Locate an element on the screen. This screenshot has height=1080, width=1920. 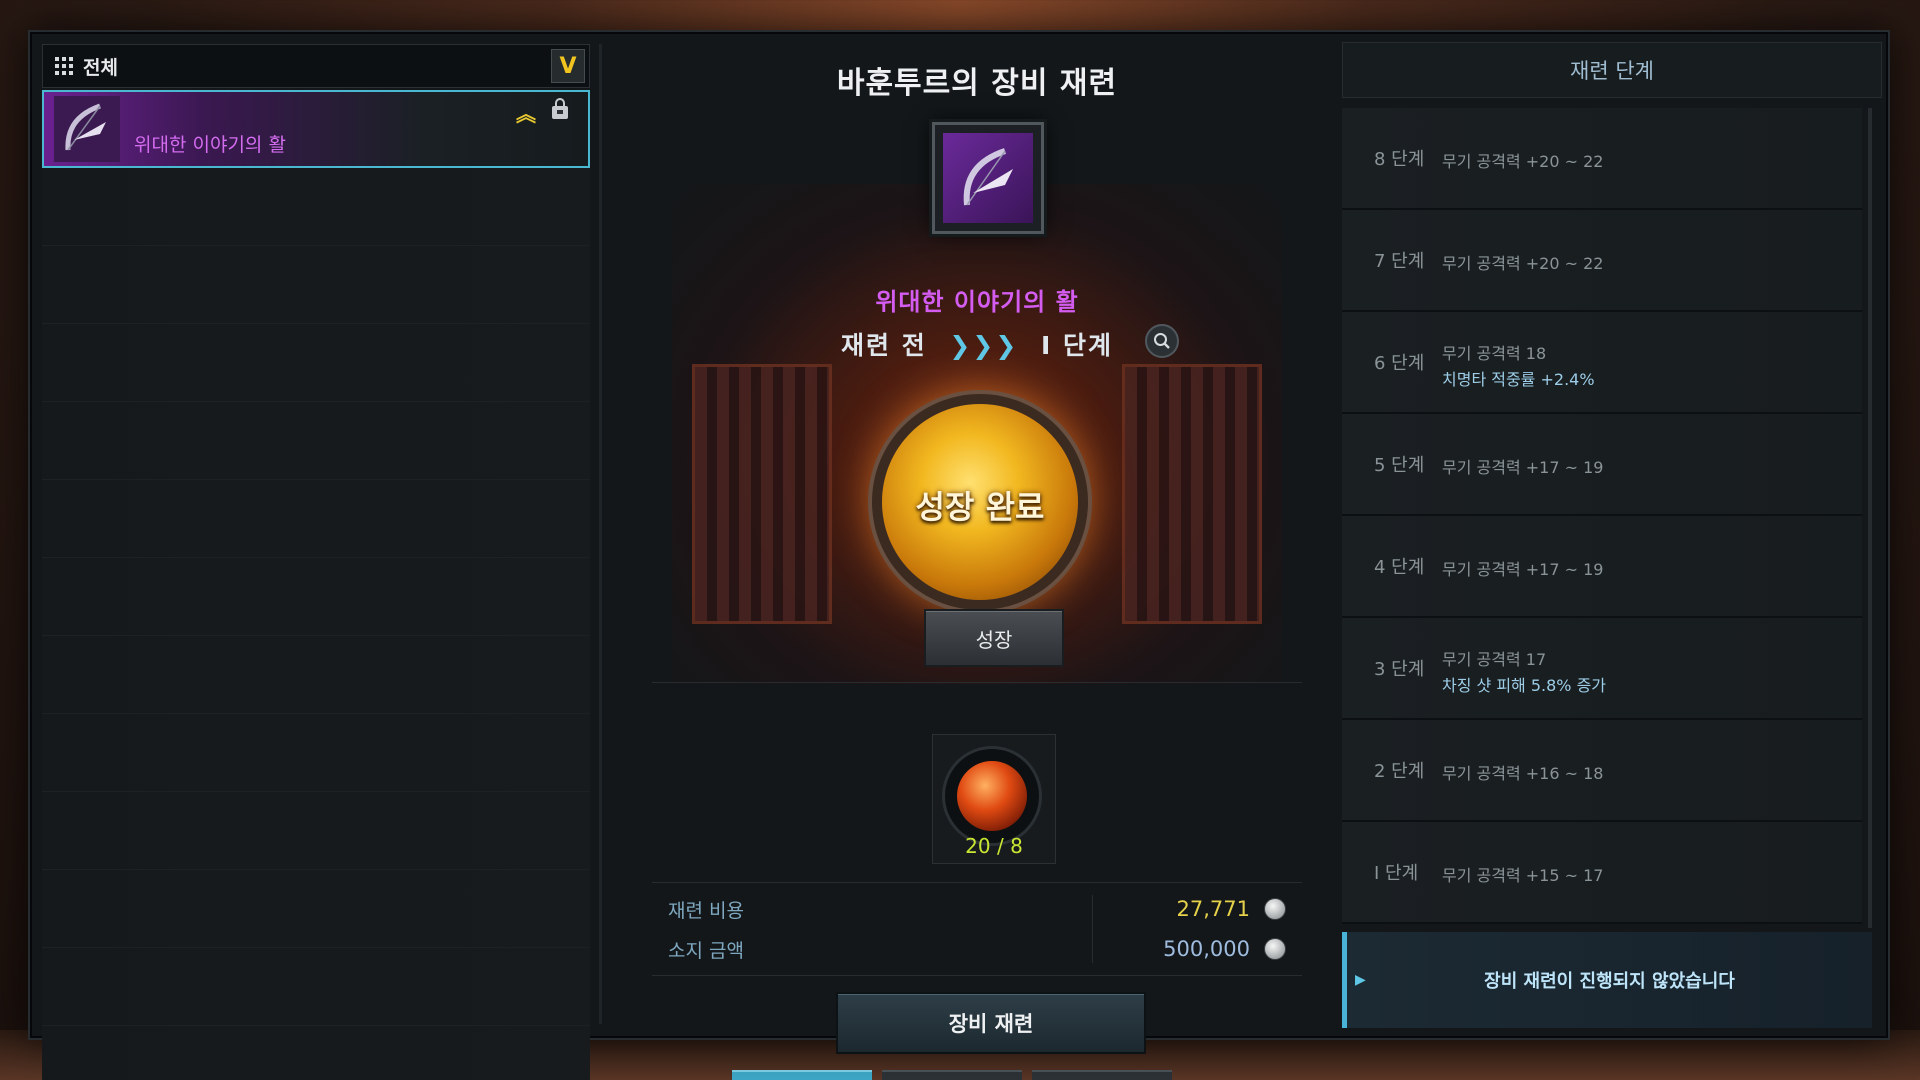
selected-item-name: 위대한 이야기의 활 is located at coordinates (977, 302).